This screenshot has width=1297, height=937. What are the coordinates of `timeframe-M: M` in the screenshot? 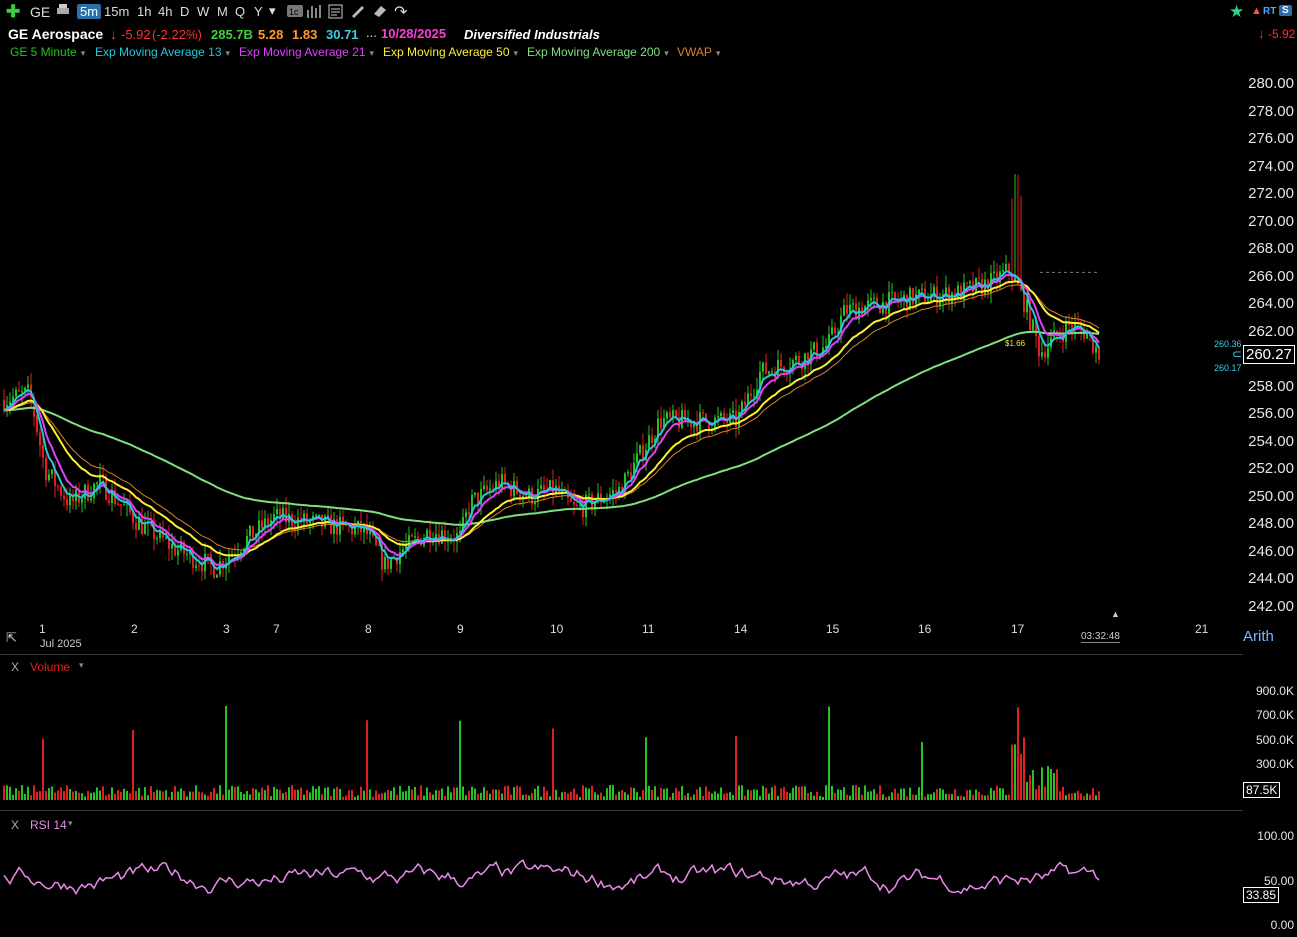 It's located at (222, 11).